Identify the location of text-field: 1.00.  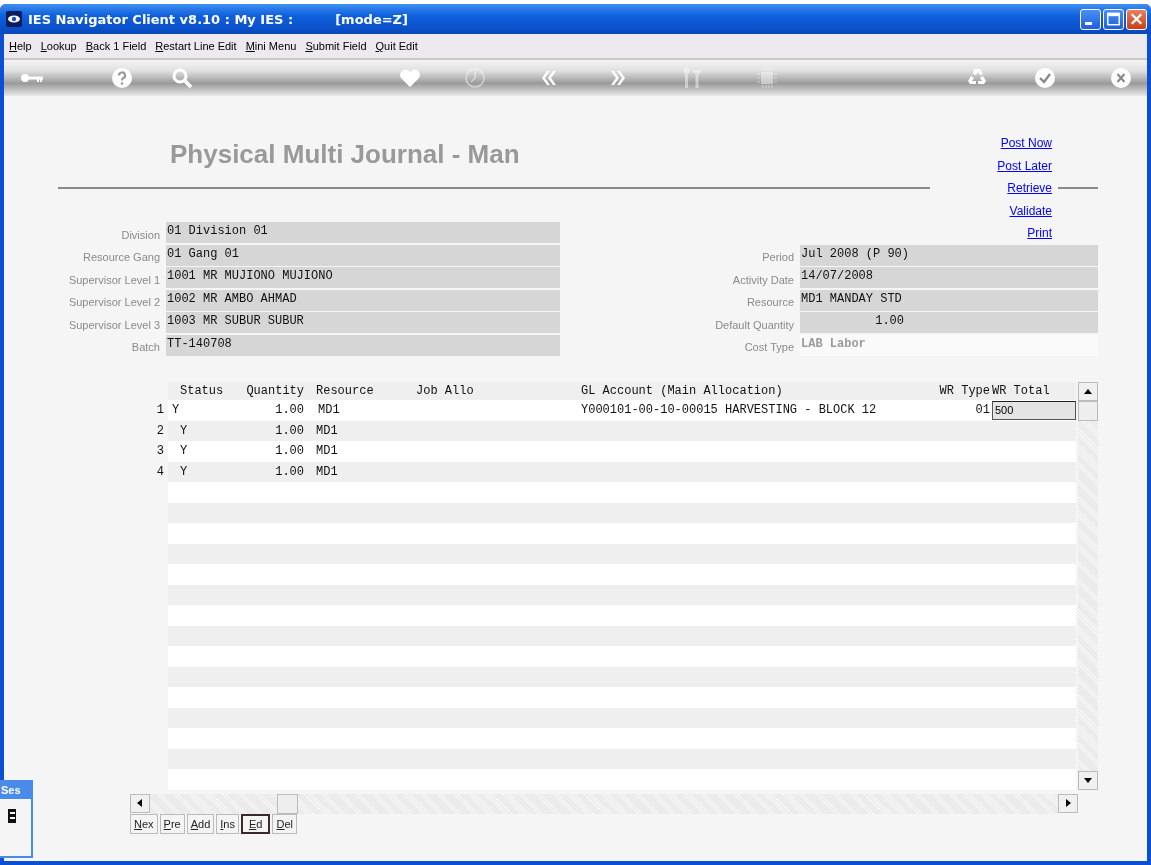
(949, 322).